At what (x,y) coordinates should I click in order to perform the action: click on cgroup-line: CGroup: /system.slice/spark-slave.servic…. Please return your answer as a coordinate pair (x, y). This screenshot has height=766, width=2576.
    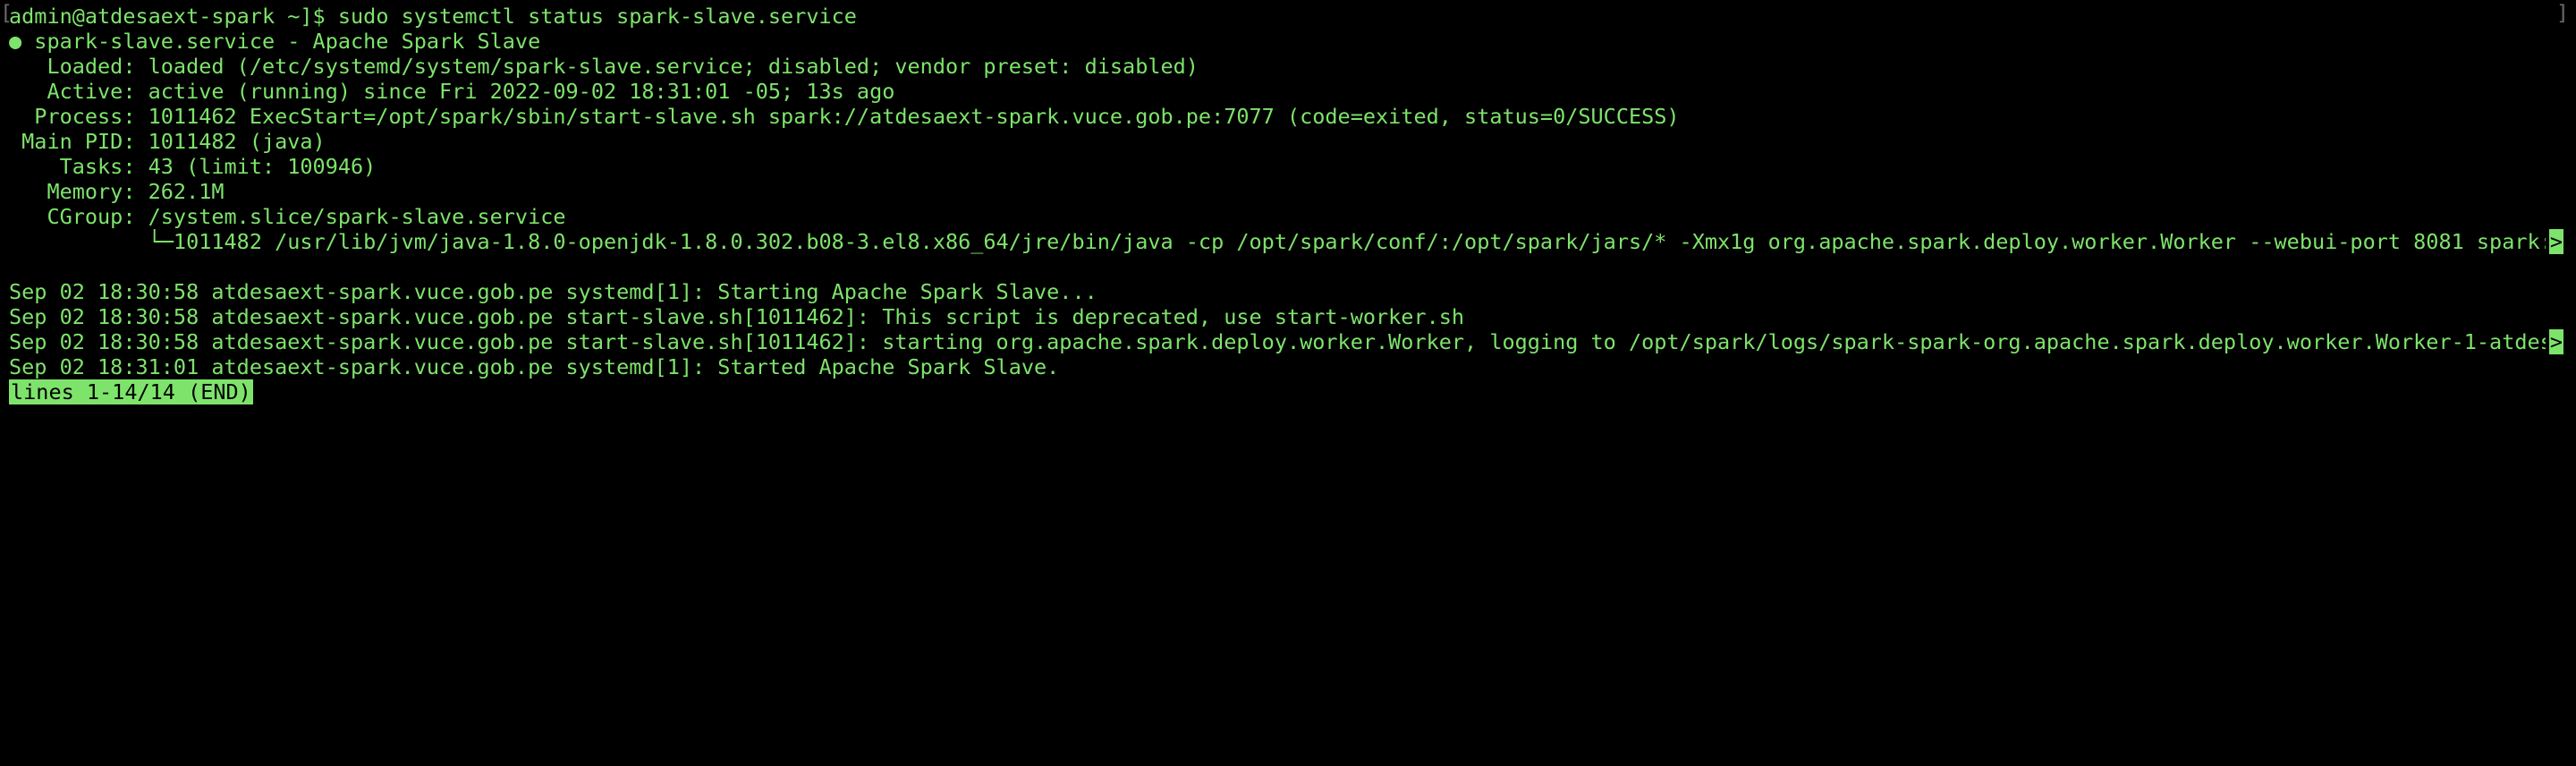
    Looking at the image, I should click on (287, 216).